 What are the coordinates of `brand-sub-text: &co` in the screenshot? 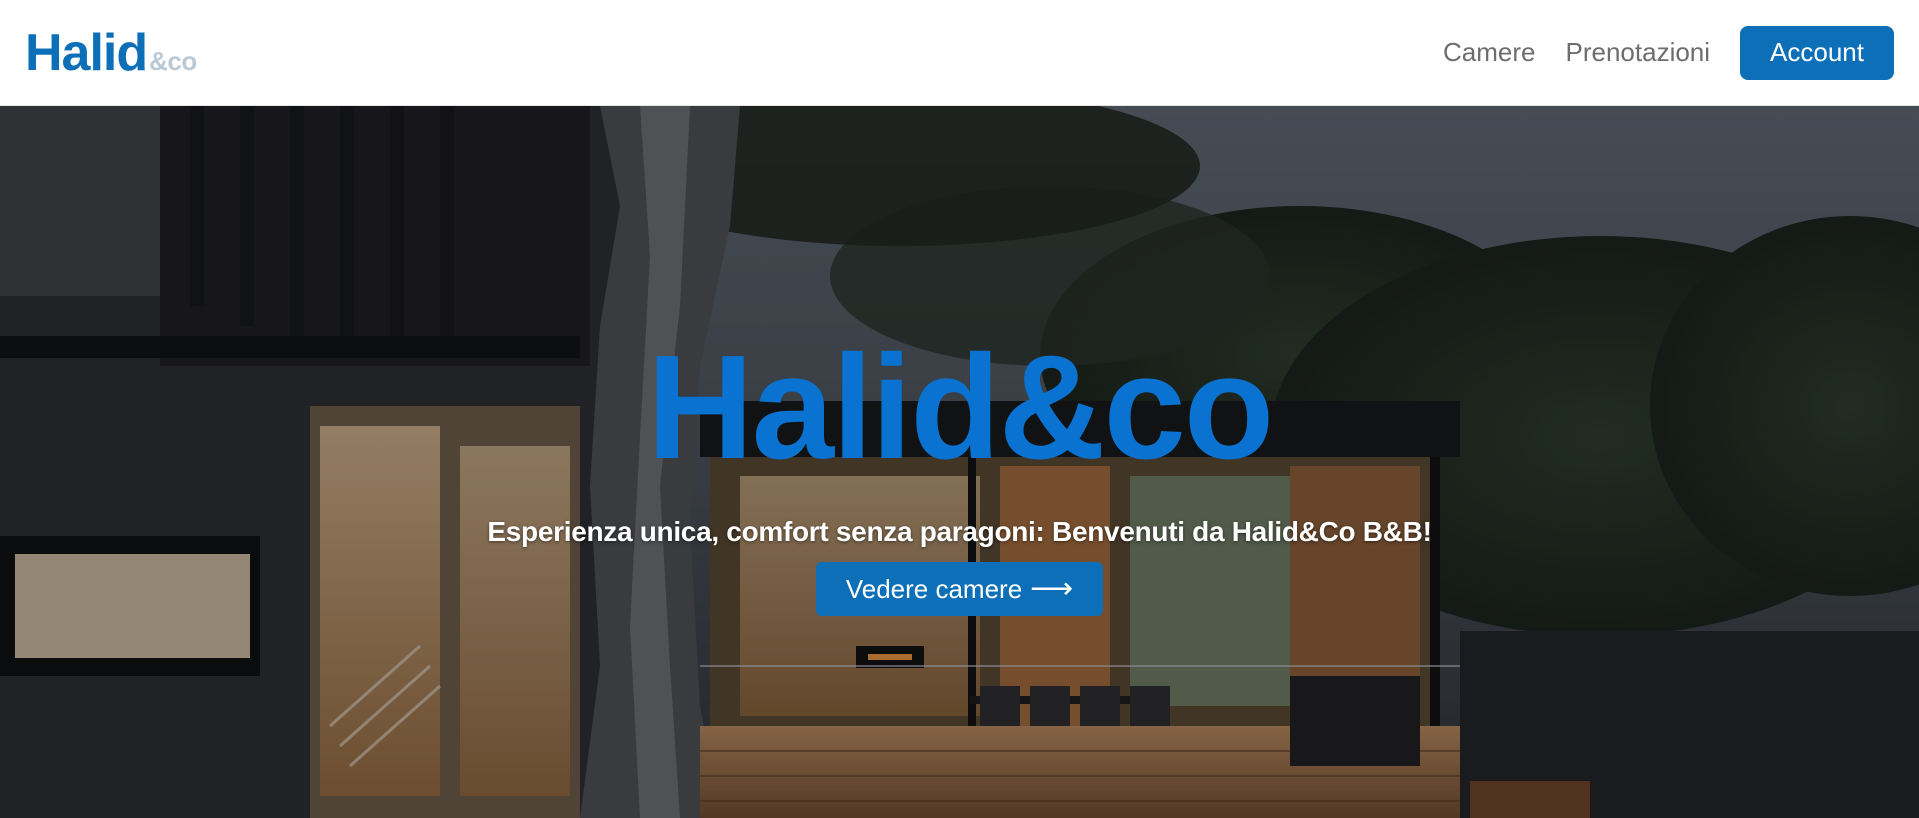 It's located at (173, 60).